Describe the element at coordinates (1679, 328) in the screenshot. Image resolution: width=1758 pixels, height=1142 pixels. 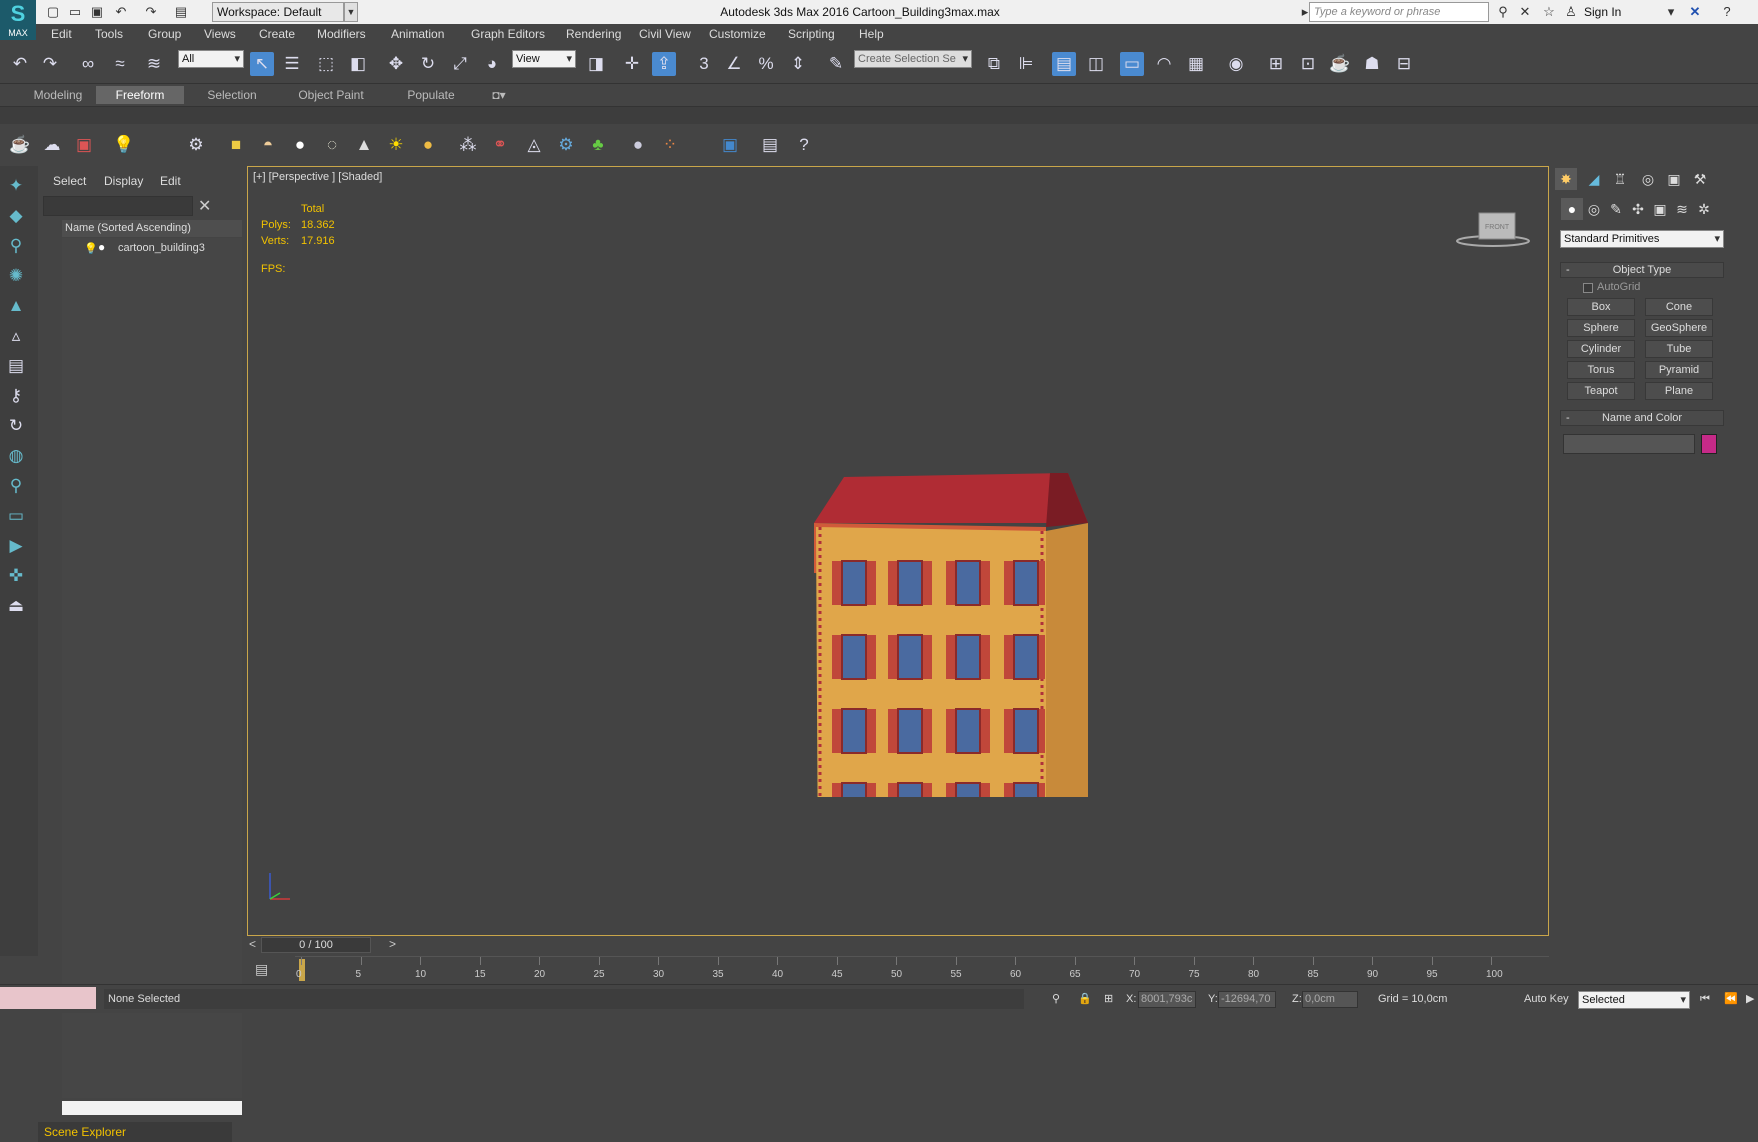
I see `geosphere-button: GeoSphere` at that location.